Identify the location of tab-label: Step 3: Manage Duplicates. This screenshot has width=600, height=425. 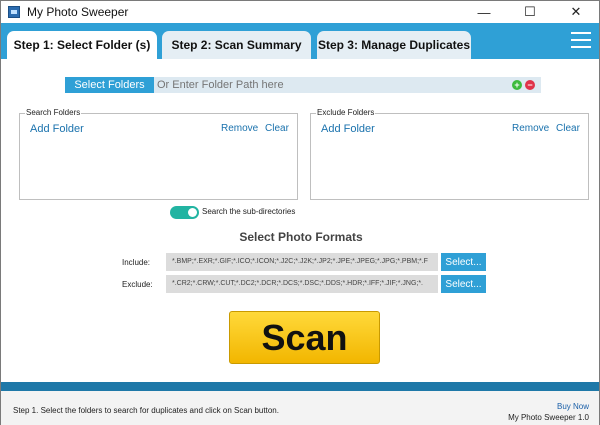
(394, 45).